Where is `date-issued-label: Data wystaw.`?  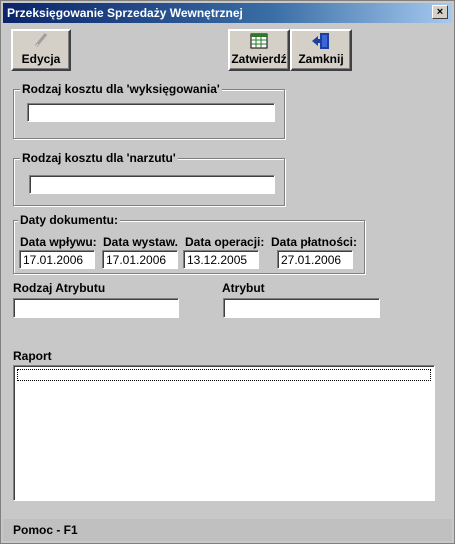
date-issued-label: Data wystaw. is located at coordinates (140, 242).